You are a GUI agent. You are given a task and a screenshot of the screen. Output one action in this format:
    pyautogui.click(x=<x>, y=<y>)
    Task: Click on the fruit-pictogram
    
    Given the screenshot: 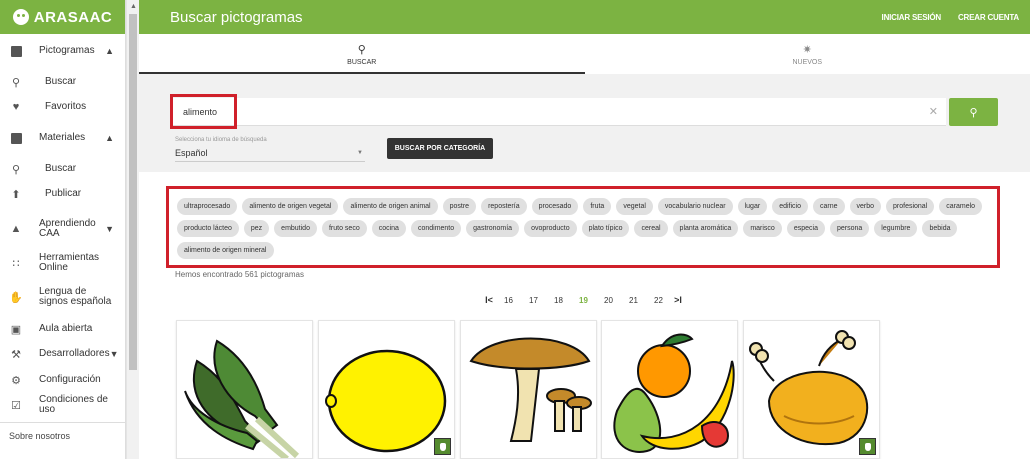 What is the action you would take?
    pyautogui.click(x=674, y=393)
    